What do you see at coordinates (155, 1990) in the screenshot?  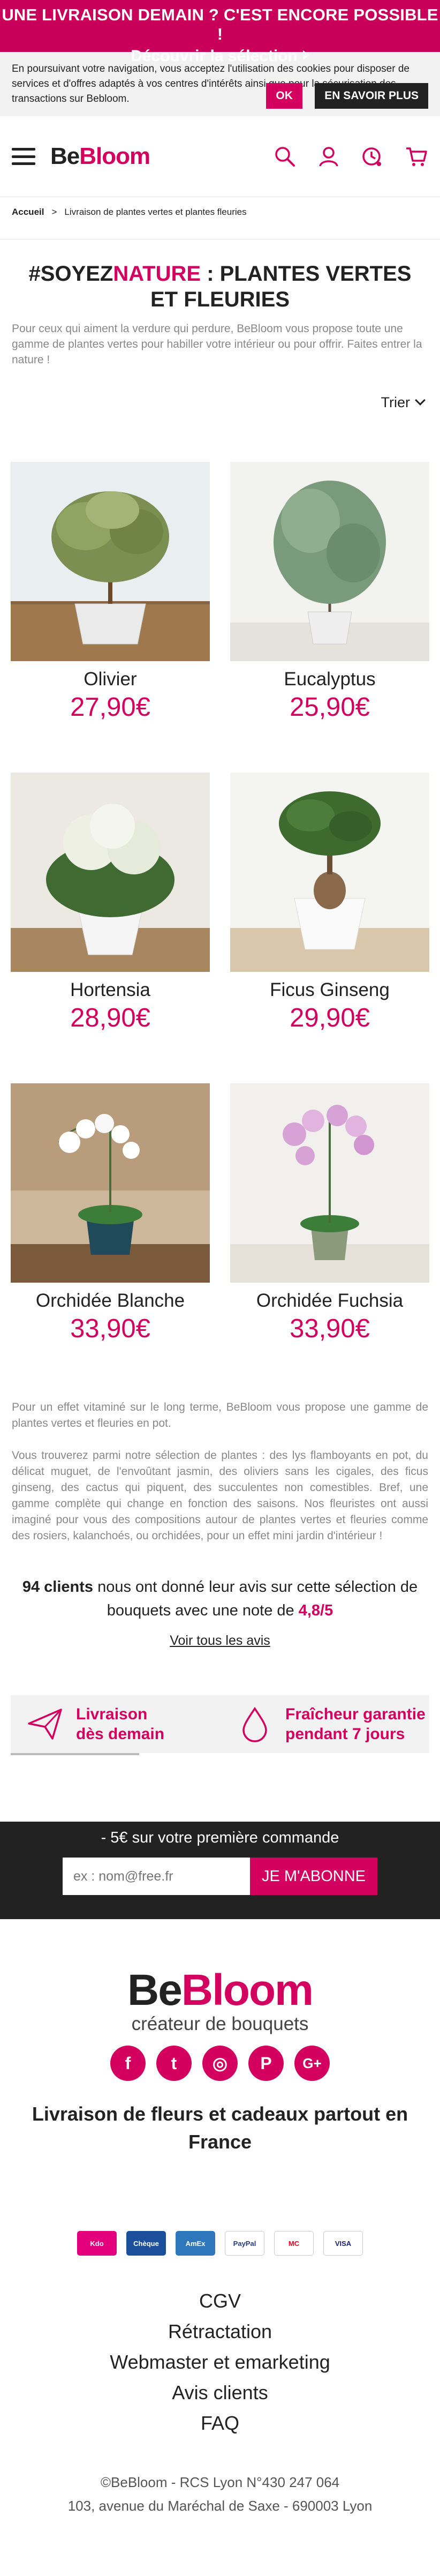 I see `footer-logo-part1: Be` at bounding box center [155, 1990].